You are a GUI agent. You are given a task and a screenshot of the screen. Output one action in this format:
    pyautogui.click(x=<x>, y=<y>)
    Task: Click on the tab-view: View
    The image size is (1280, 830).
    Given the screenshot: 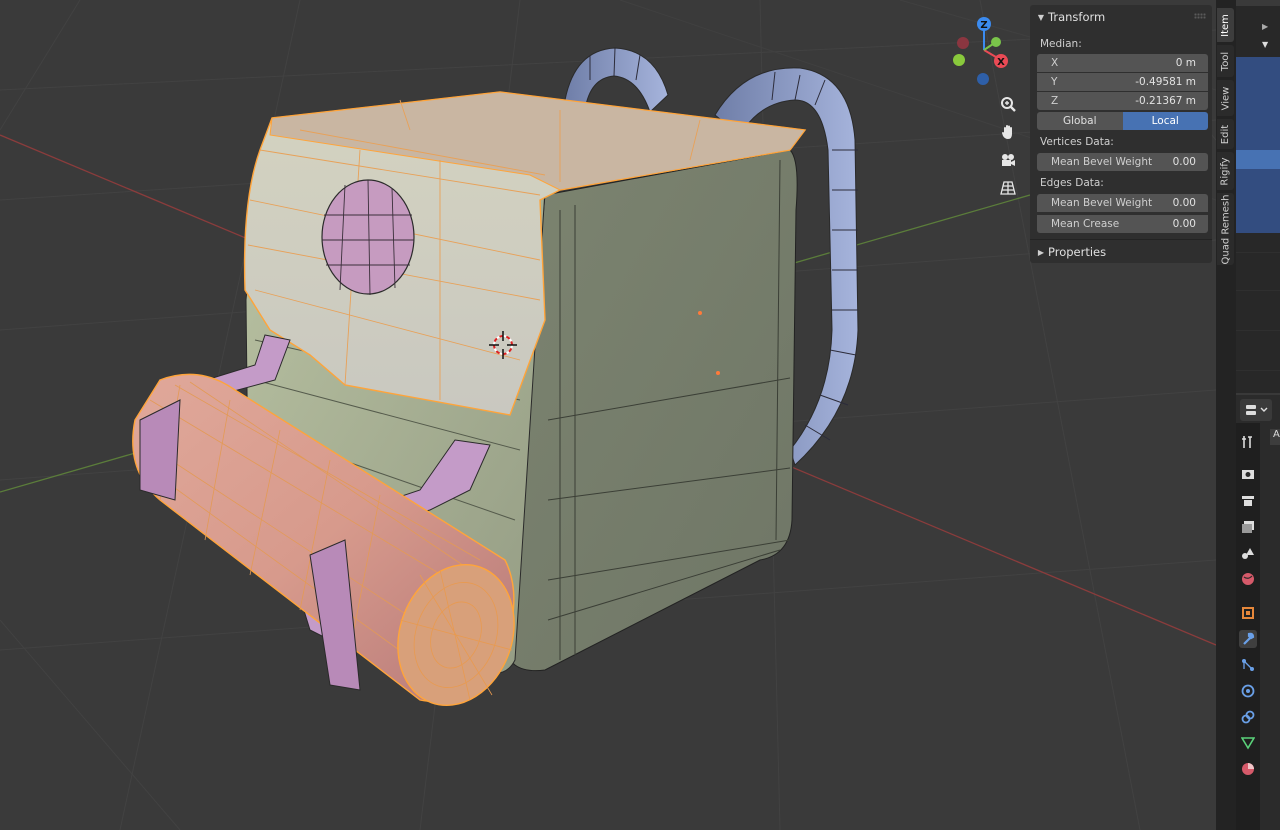 What is the action you would take?
    pyautogui.click(x=1225, y=98)
    